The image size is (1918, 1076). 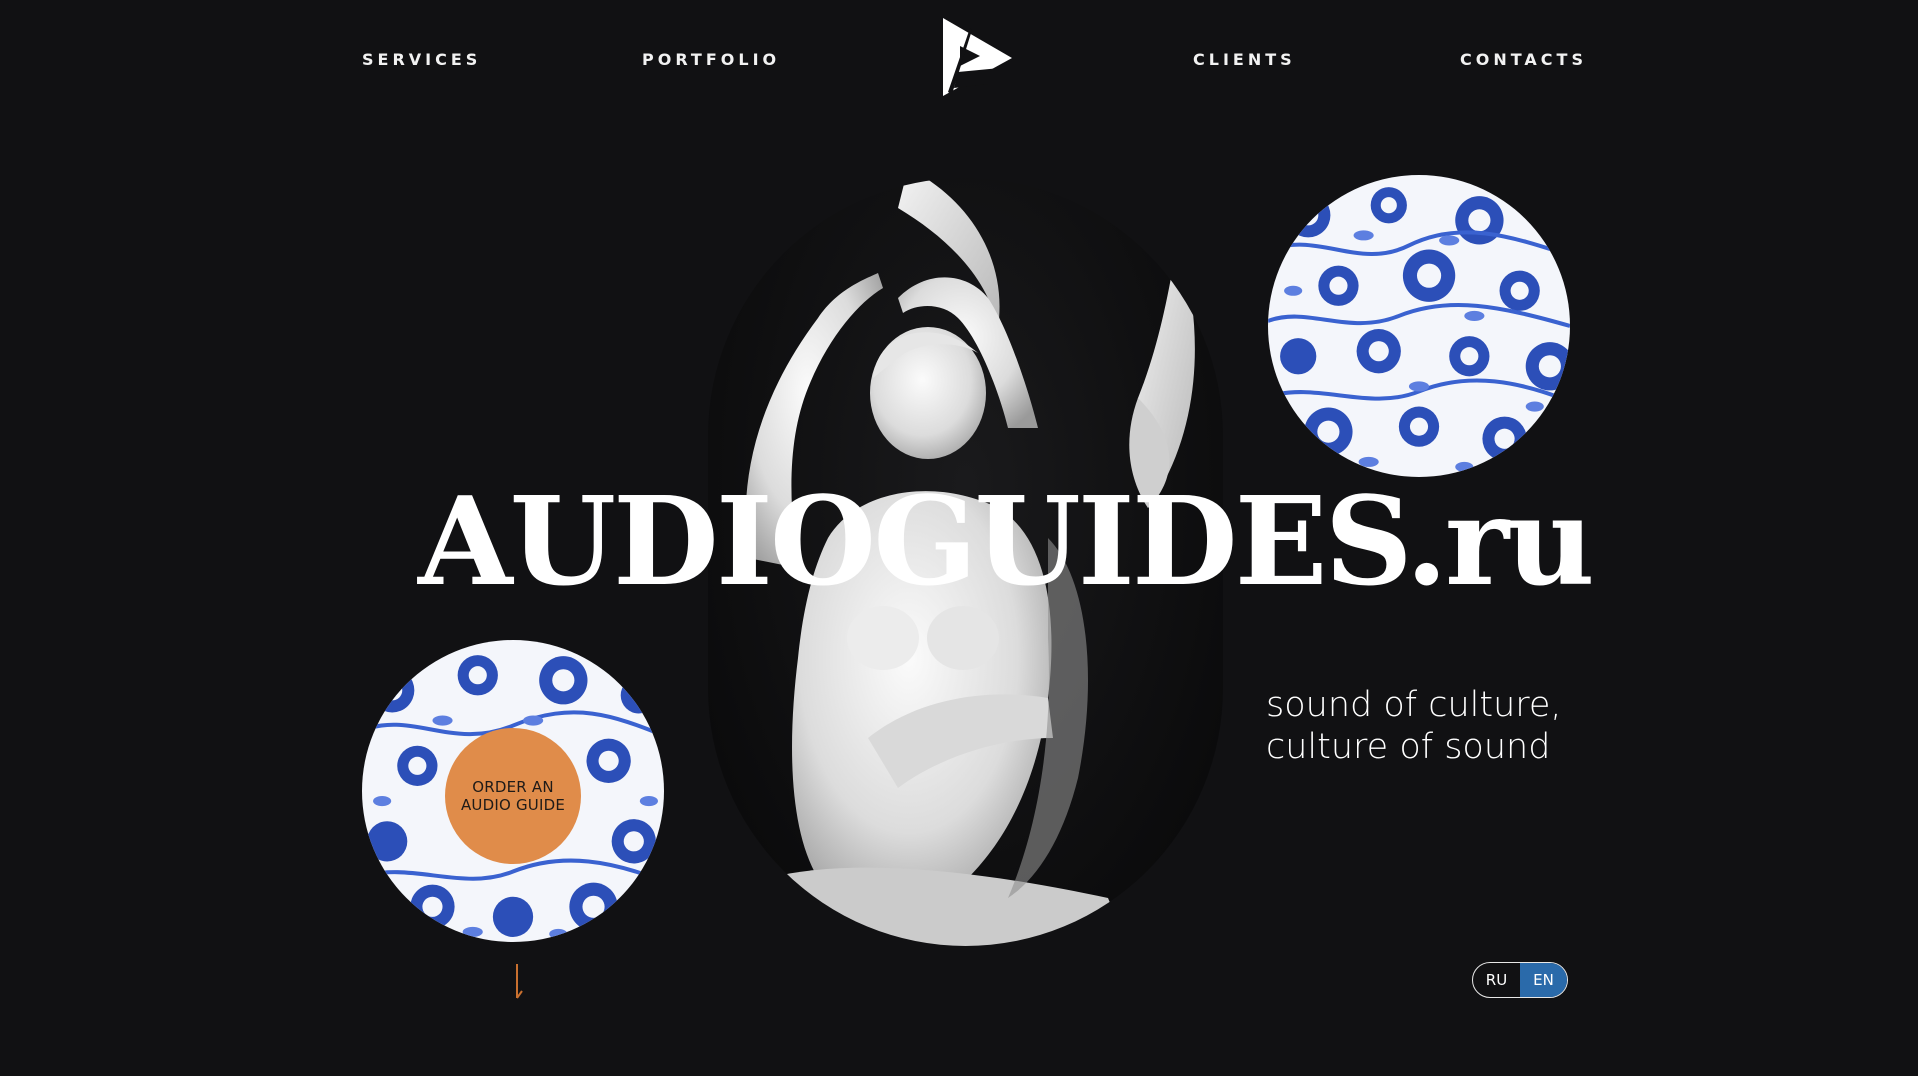 What do you see at coordinates (977, 57) in the screenshot?
I see `logo-icon` at bounding box center [977, 57].